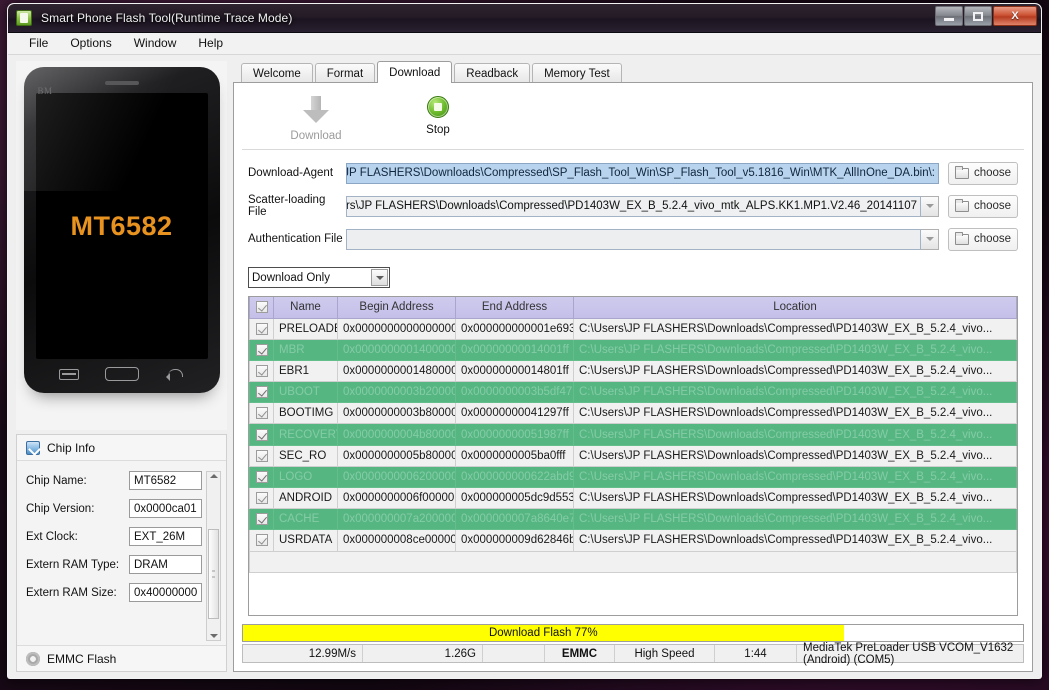 The width and height of the screenshot is (1049, 690). I want to click on download-mode-select: Download Only, so click(319, 277).